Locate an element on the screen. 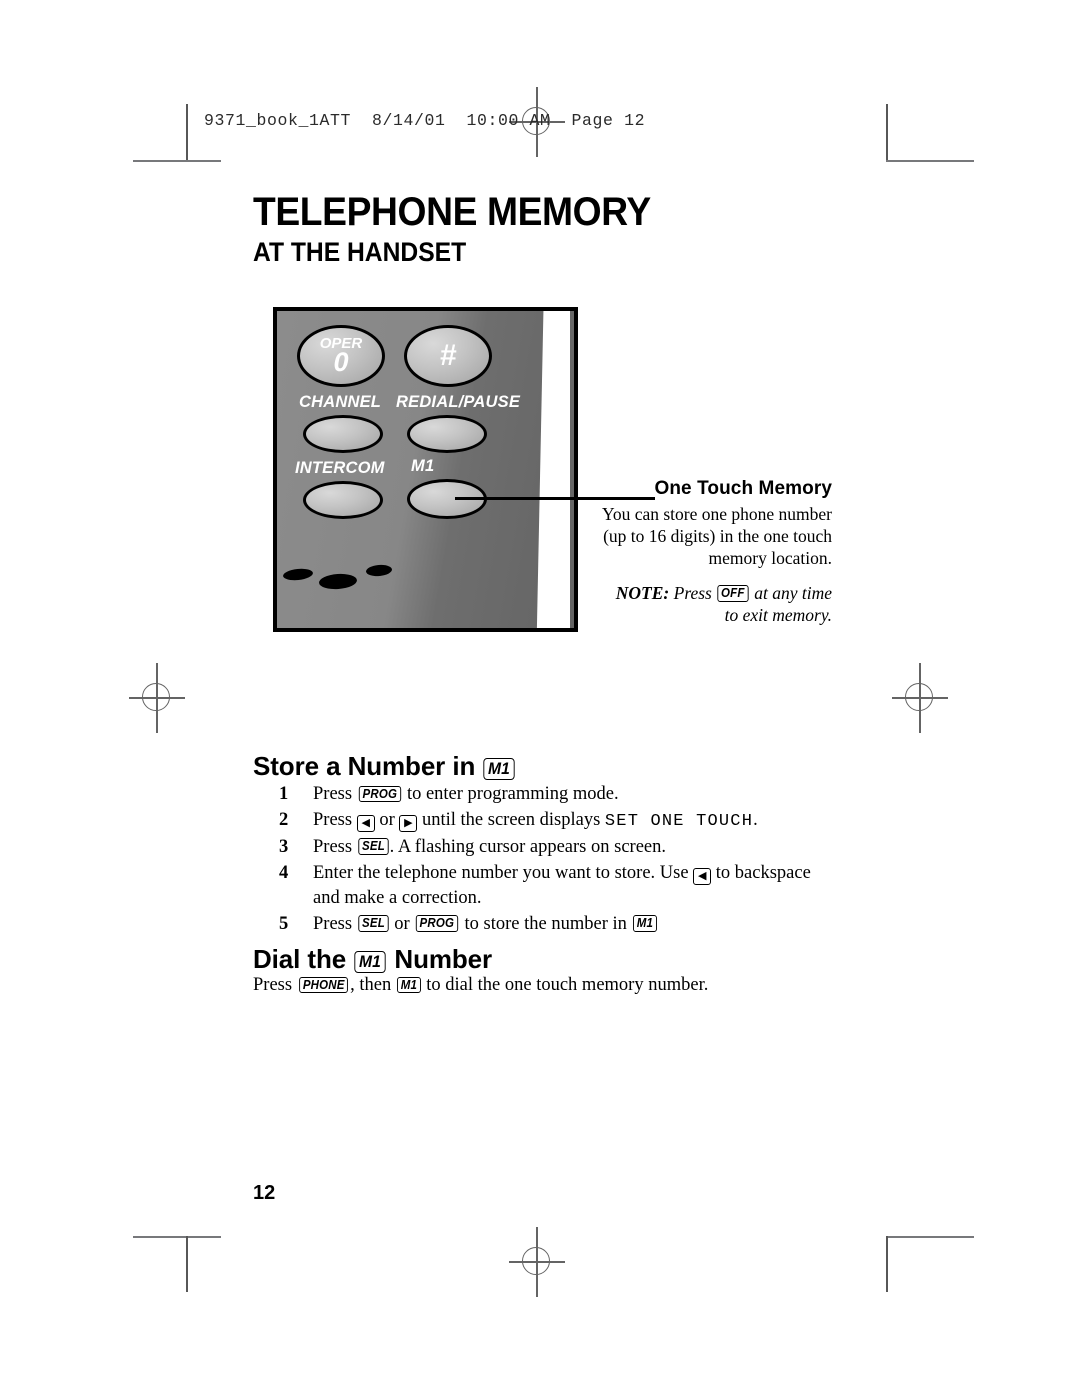 This screenshot has height=1397, width=1080. dial-section-heading: Dial the M1 Number is located at coordinates (372, 959).